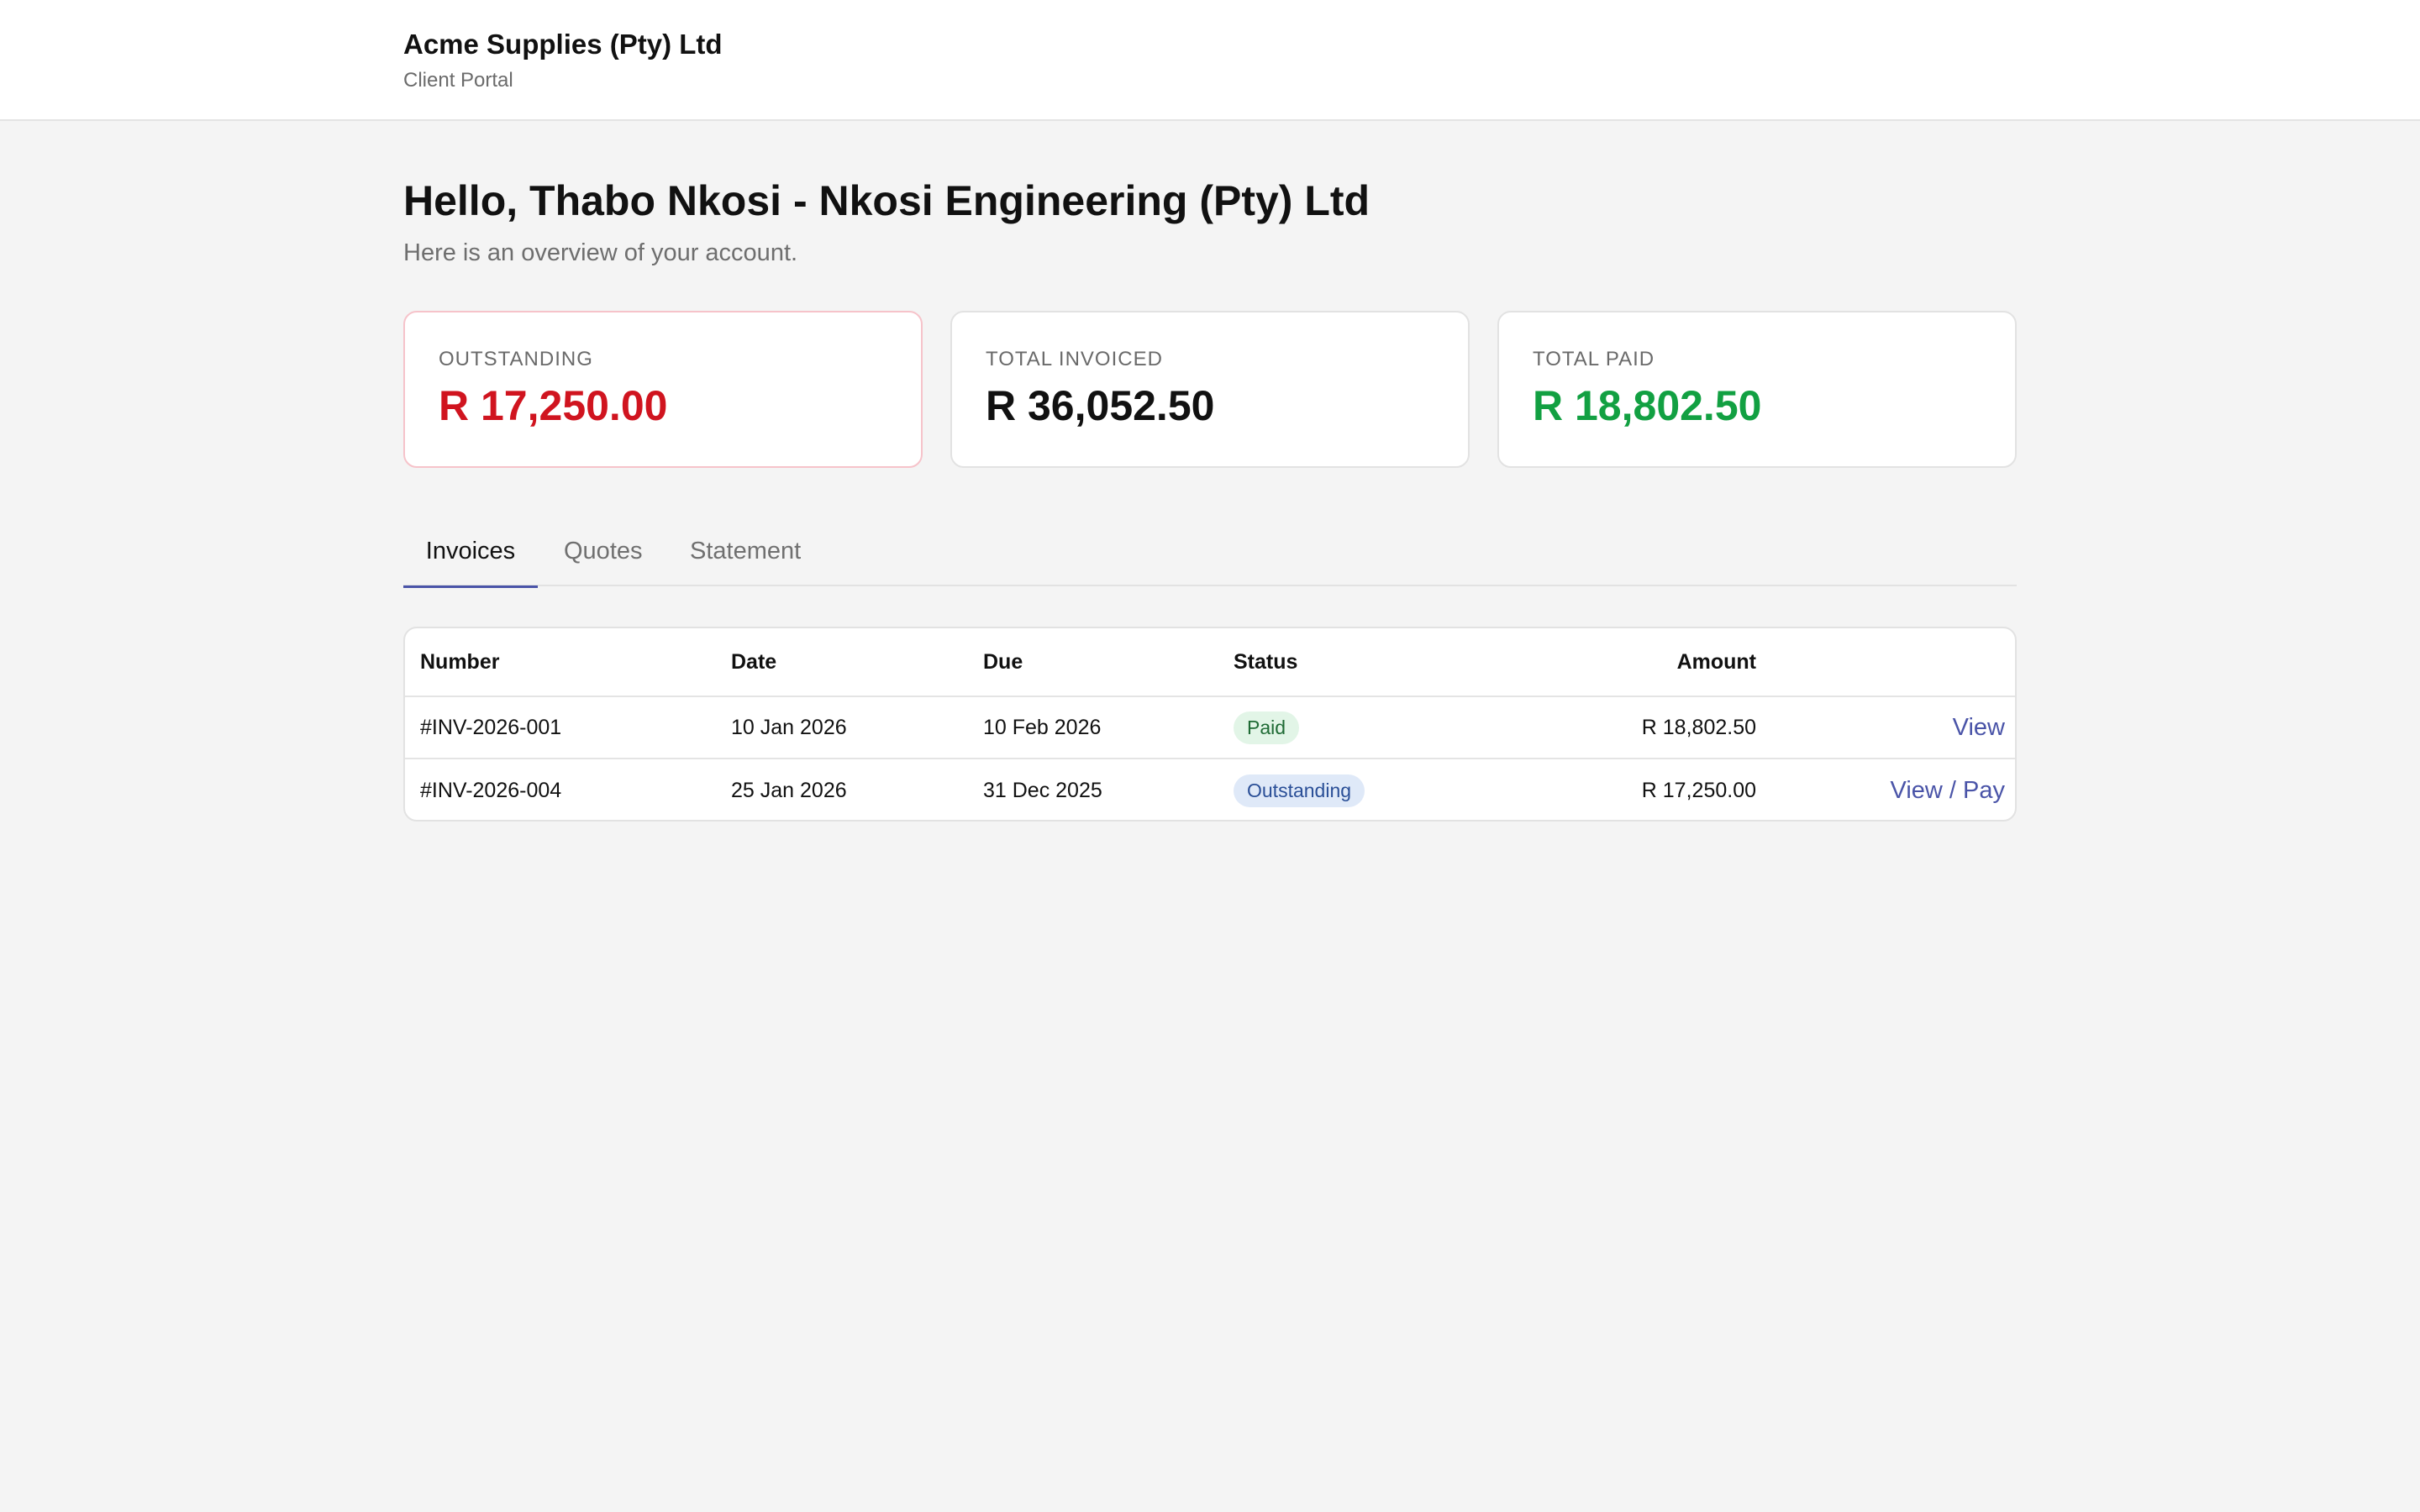 This screenshot has height=1512, width=2420. Describe the element at coordinates (1648, 405) in the screenshot. I see `total-paid-value: R 18,802.50` at that location.